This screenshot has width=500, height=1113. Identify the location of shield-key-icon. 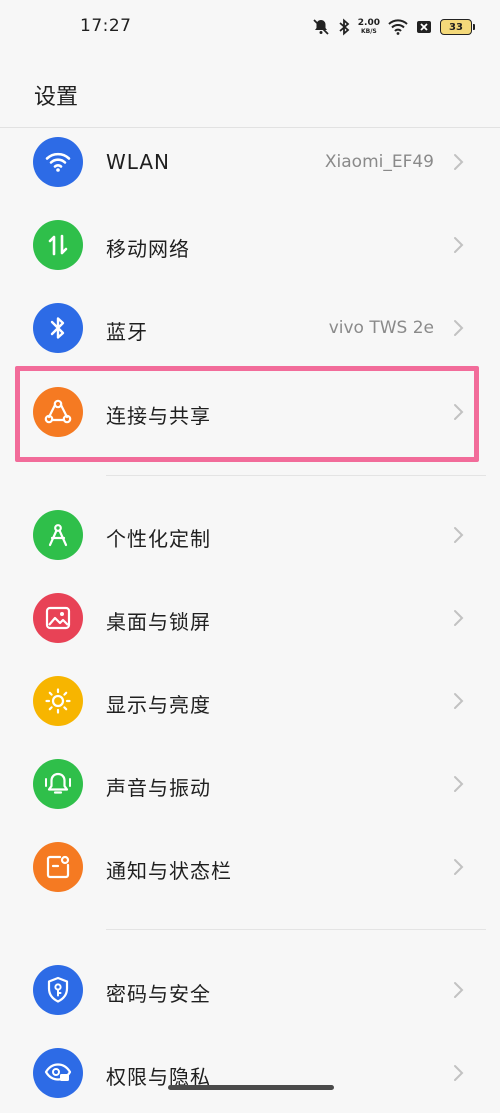
(58, 990).